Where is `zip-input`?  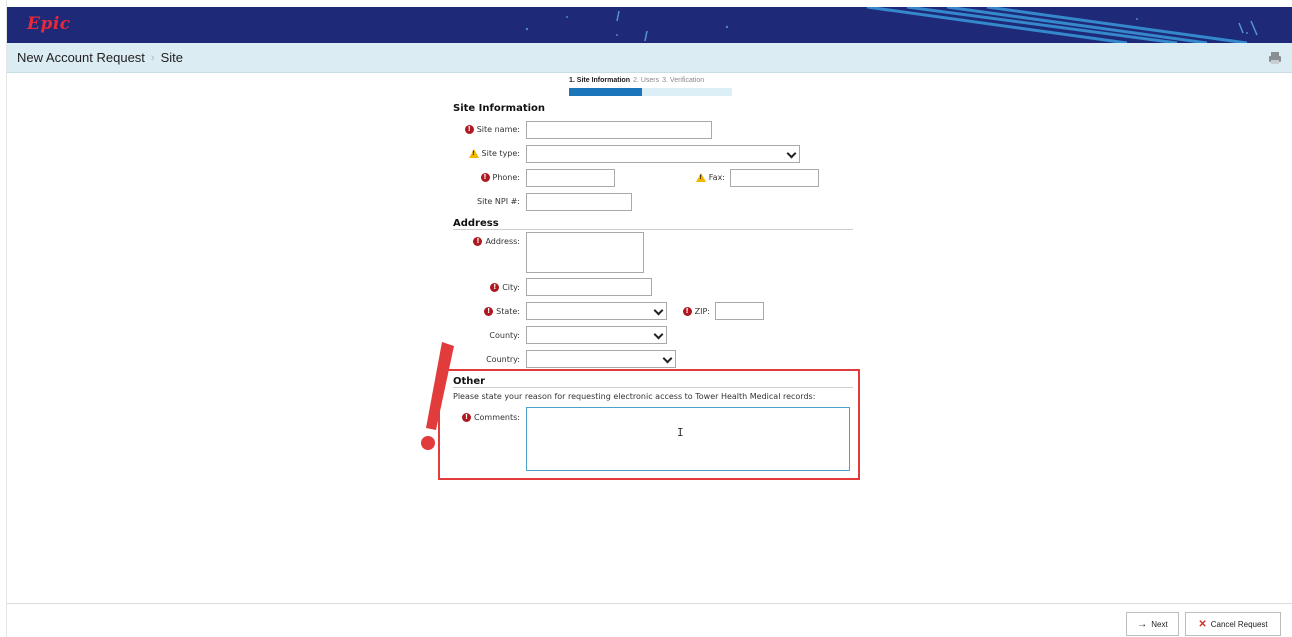
zip-input is located at coordinates (739, 311).